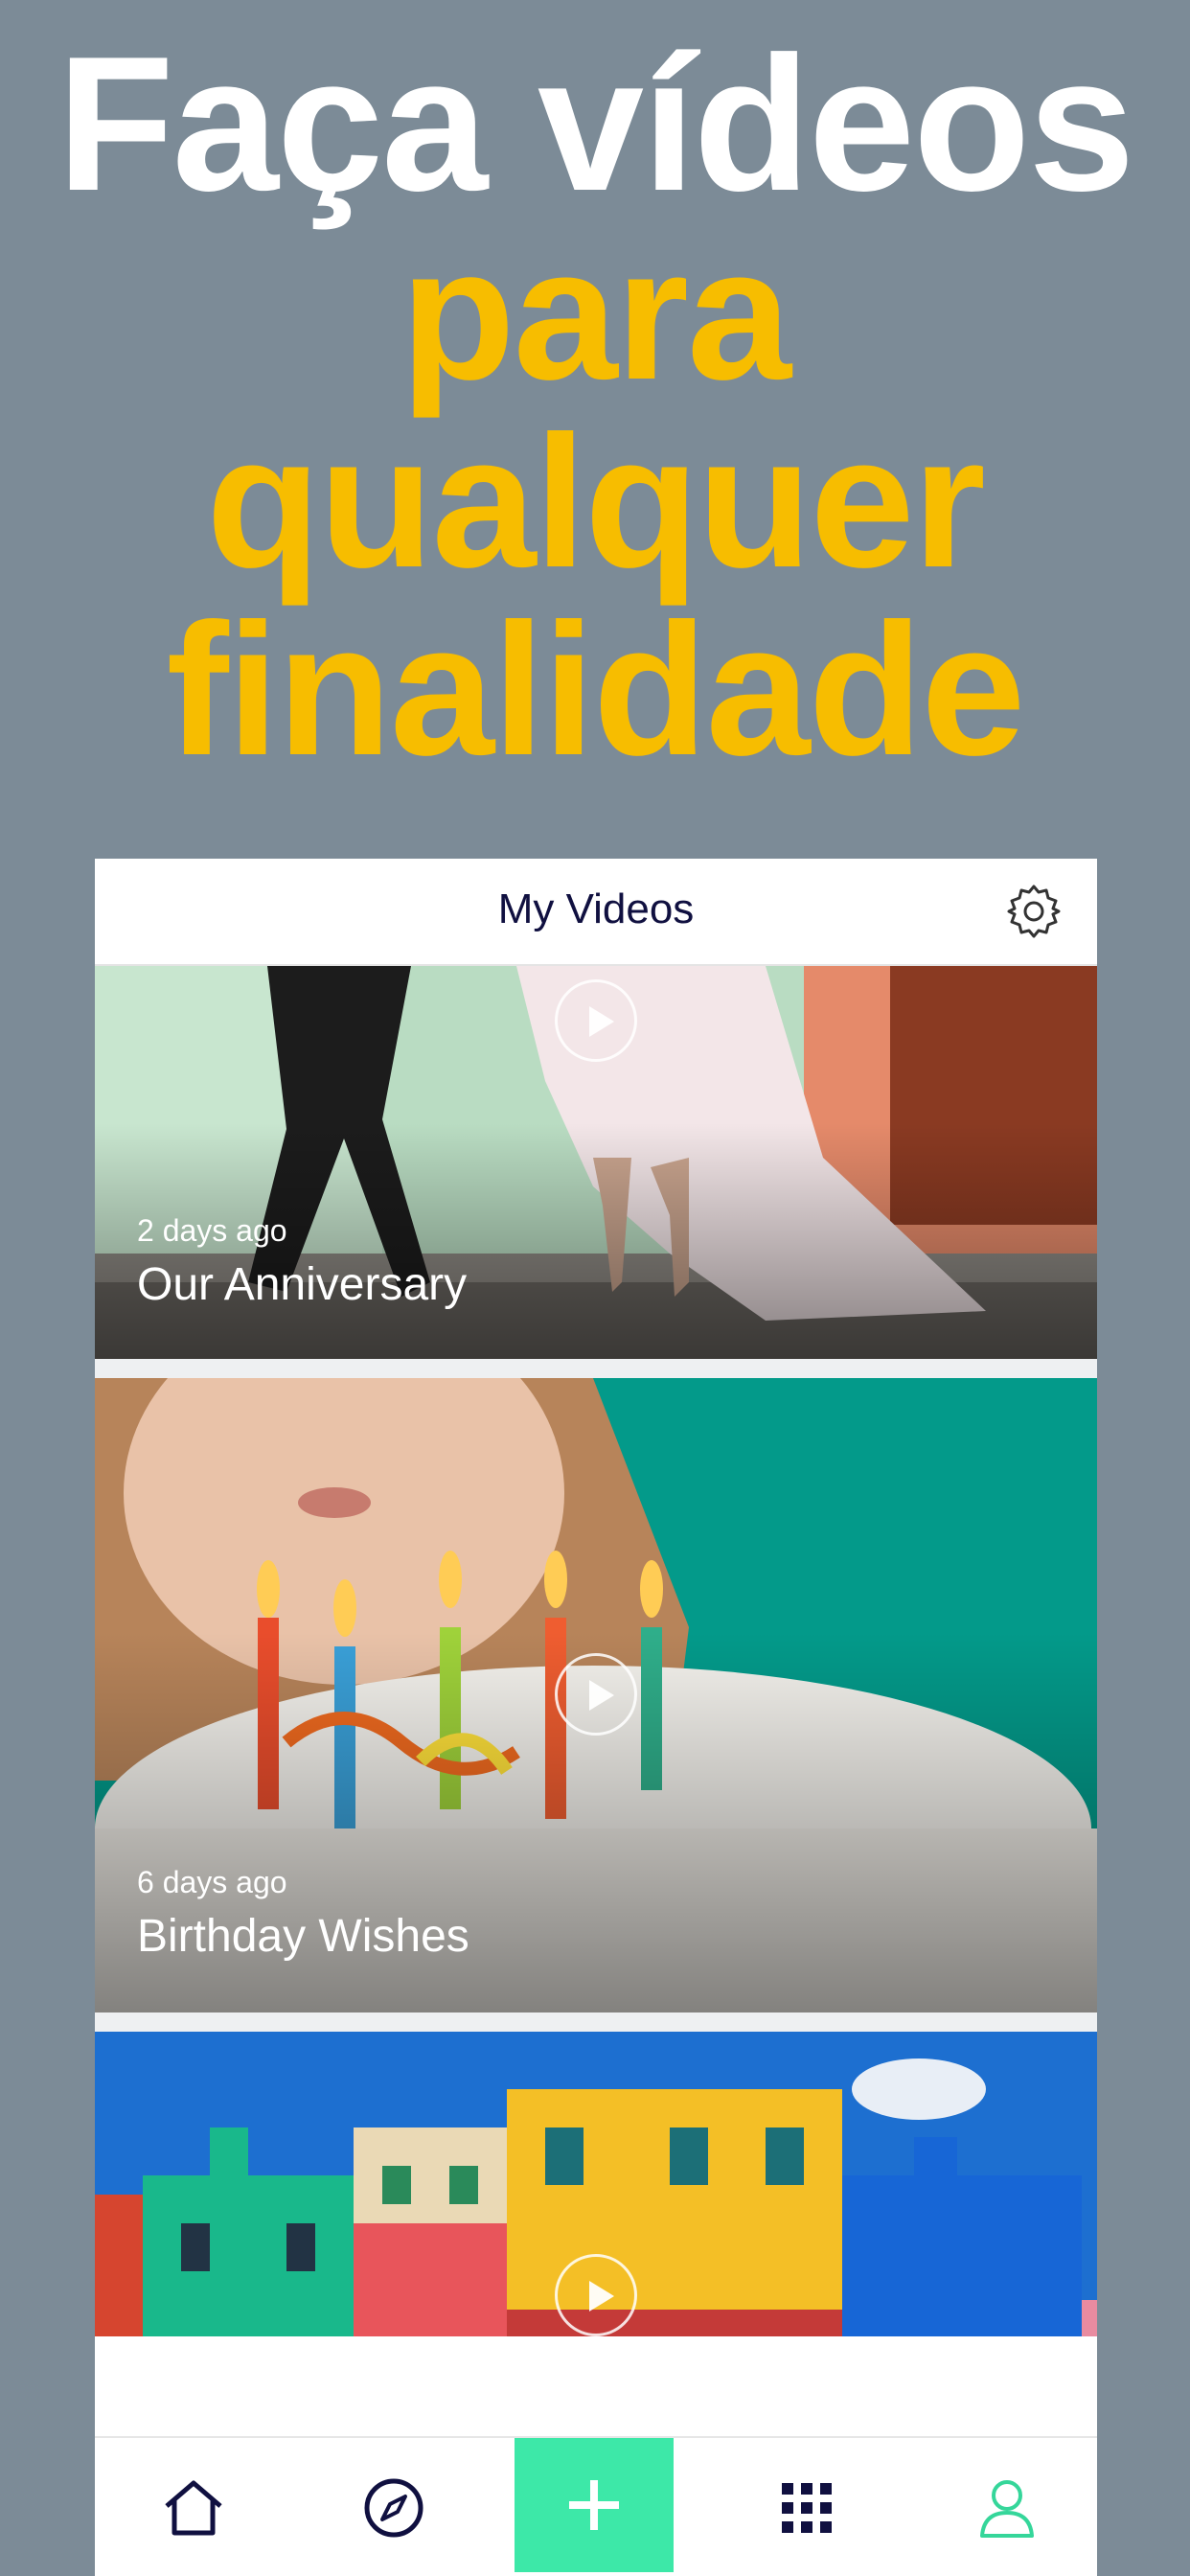 The width and height of the screenshot is (1190, 2576). What do you see at coordinates (212, 1882) in the screenshot?
I see `video-date: 6 days ago` at bounding box center [212, 1882].